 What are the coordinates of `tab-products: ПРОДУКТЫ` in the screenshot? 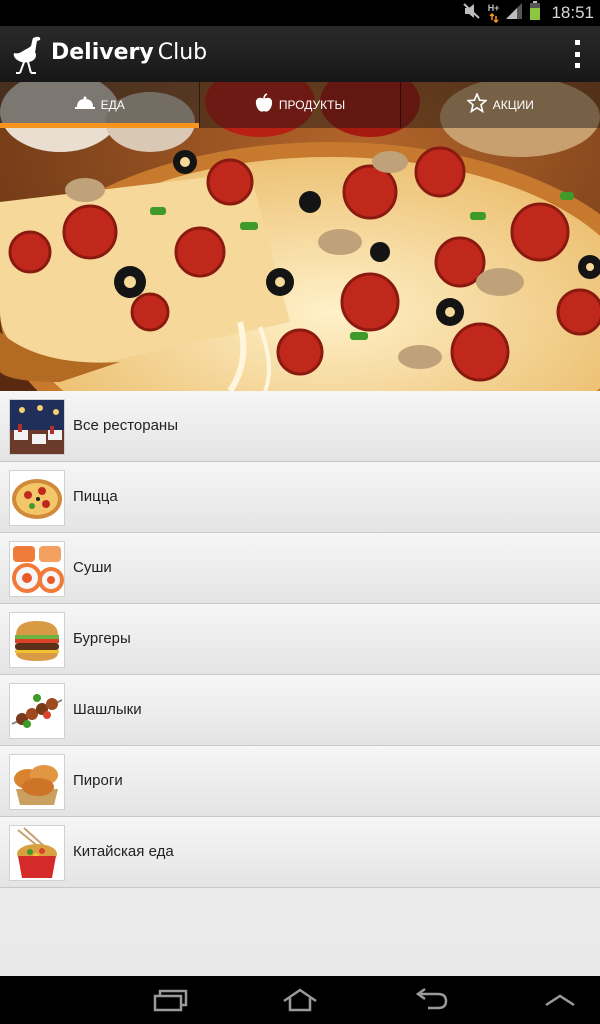 It's located at (300, 105).